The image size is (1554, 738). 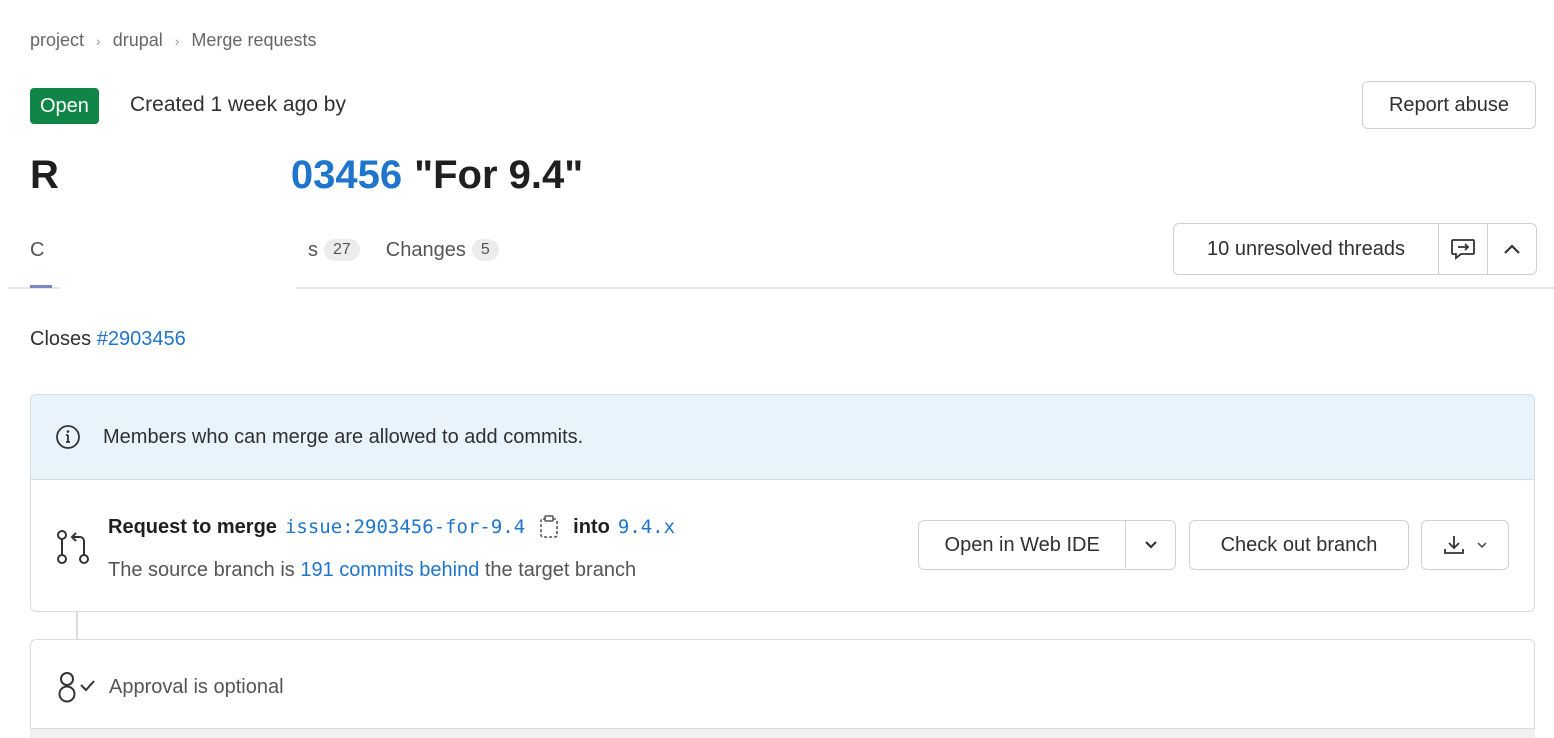 I want to click on approval-label: Approval is optional, so click(x=196, y=686).